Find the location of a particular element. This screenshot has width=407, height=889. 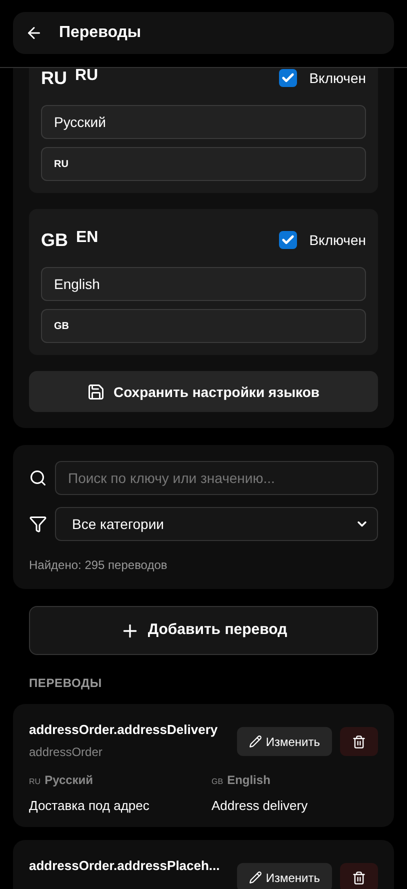

language-name: English is located at coordinates (248, 780).